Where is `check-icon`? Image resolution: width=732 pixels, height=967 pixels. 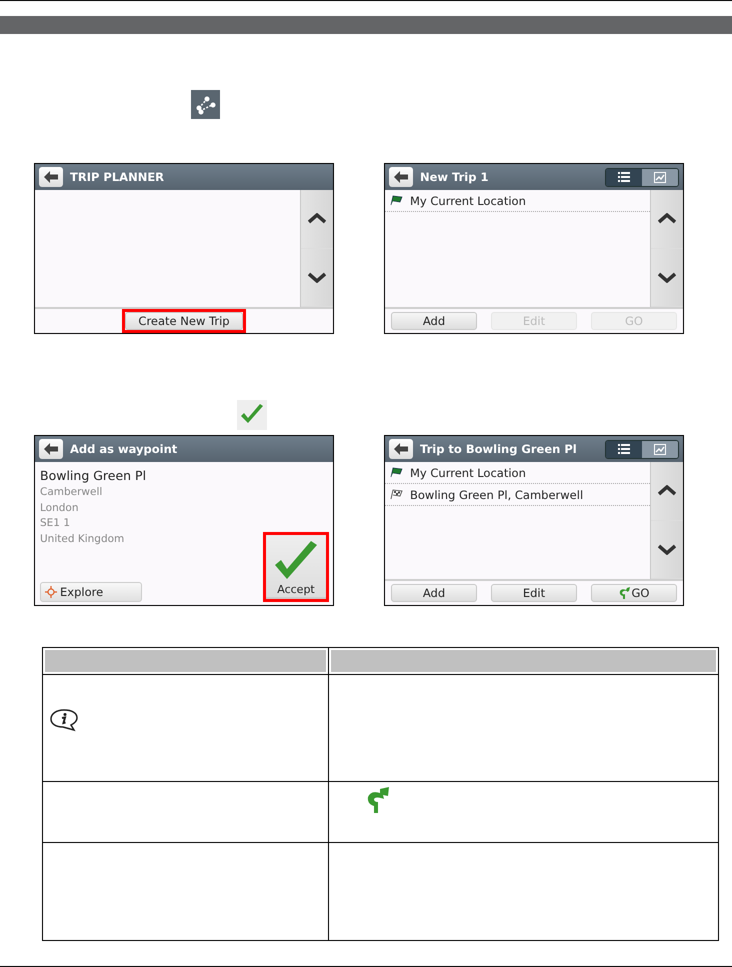
check-icon is located at coordinates (252, 415).